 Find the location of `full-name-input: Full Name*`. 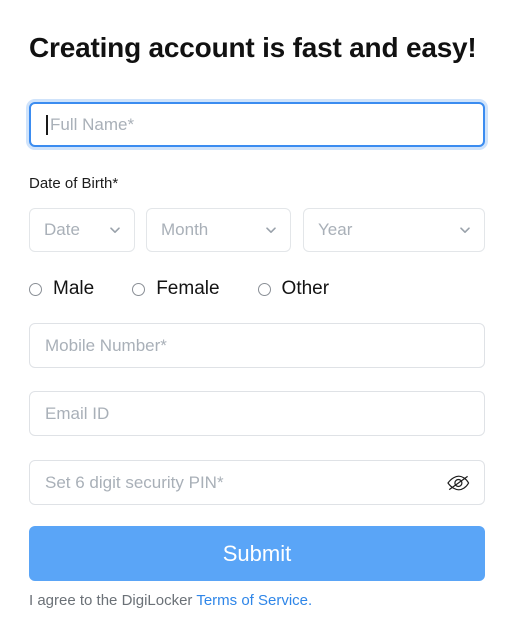

full-name-input: Full Name* is located at coordinates (257, 124).